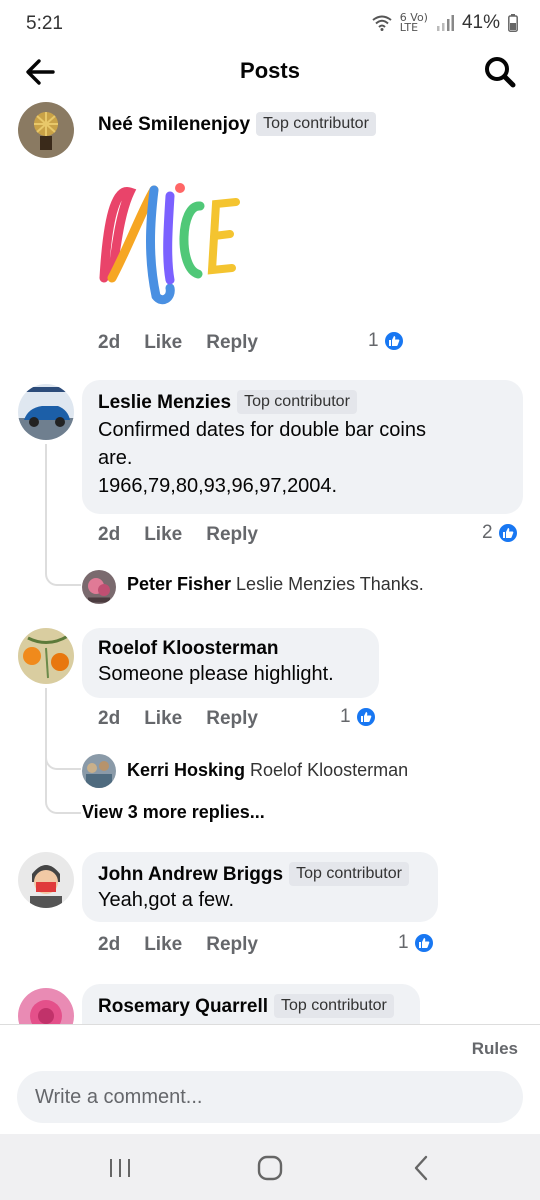 This screenshot has width=540, height=1200. Describe the element at coordinates (230, 649) in the screenshot. I see `commenter-name: Roelof Kloosterman` at that location.